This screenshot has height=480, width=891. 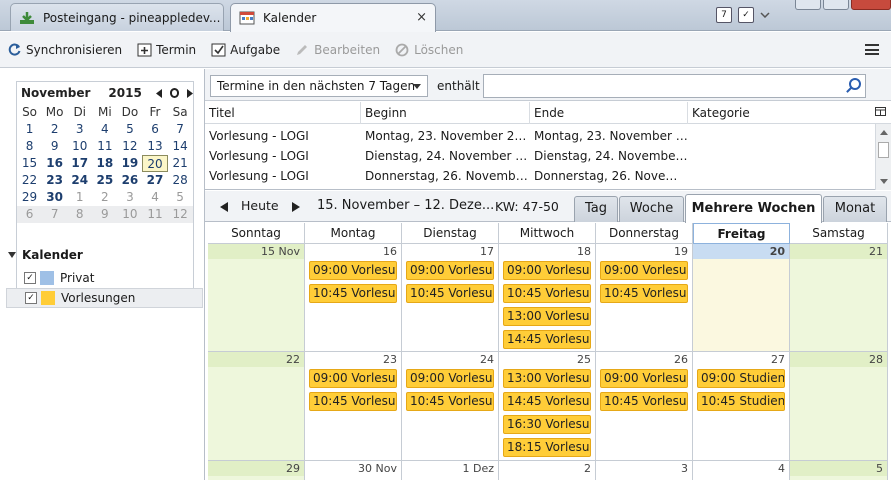 What do you see at coordinates (450, 470) in the screenshot?
I see `day-cell: 1 Dez` at bounding box center [450, 470].